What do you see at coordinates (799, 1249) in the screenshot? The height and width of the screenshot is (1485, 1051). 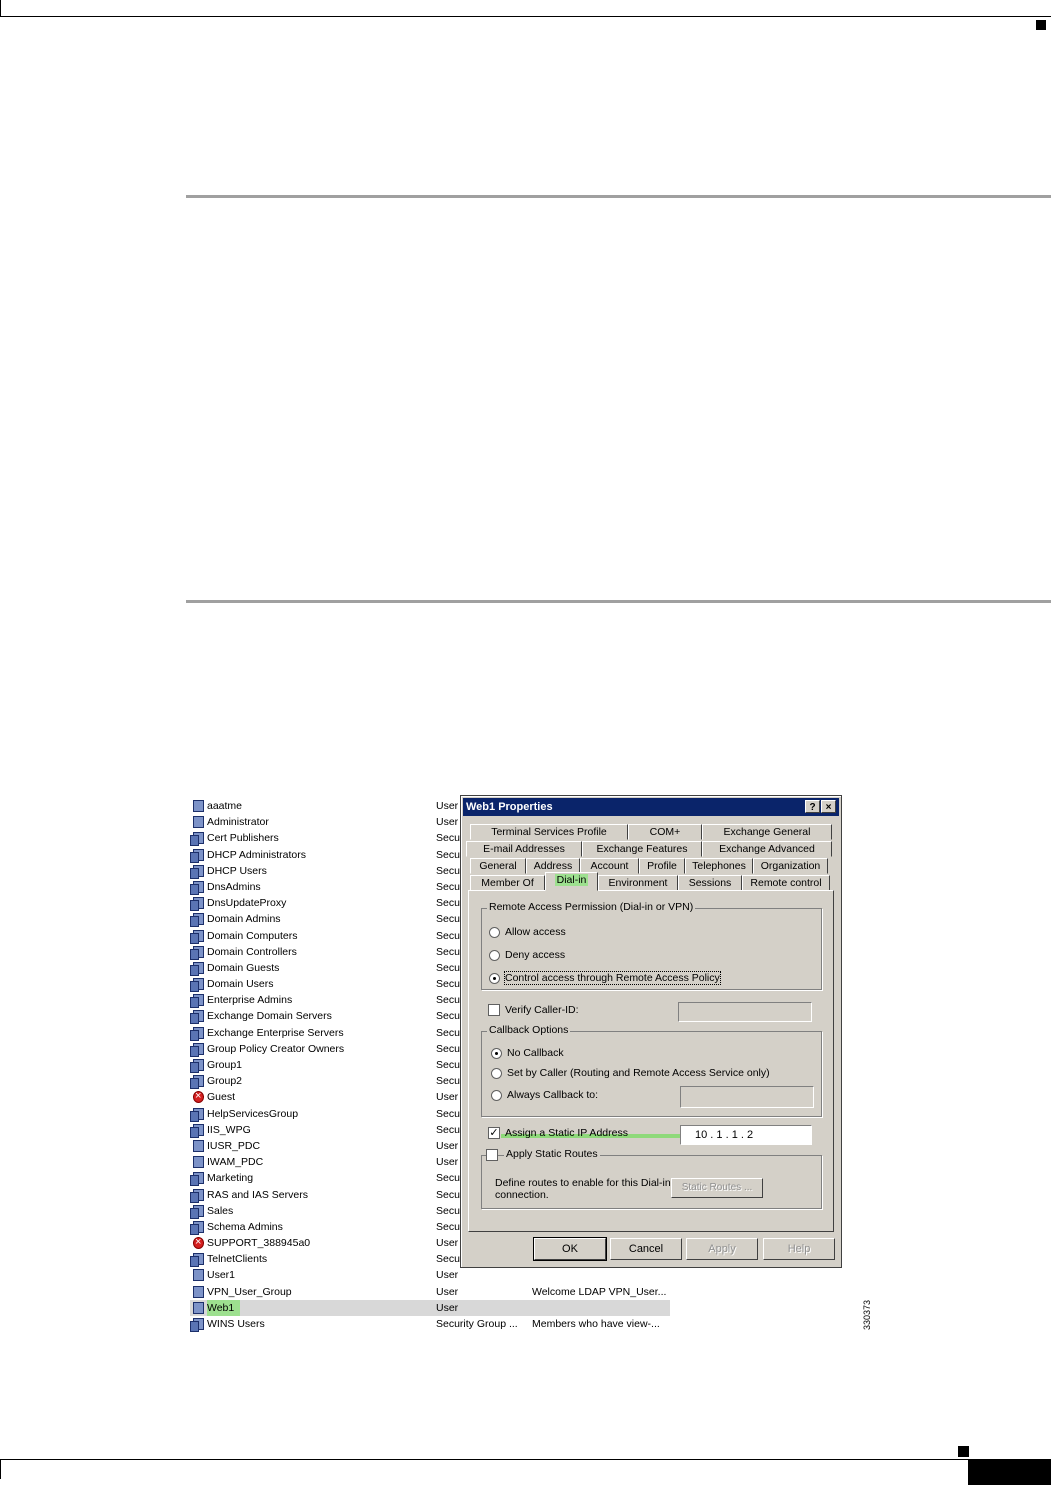 I see `help-button: Help` at bounding box center [799, 1249].